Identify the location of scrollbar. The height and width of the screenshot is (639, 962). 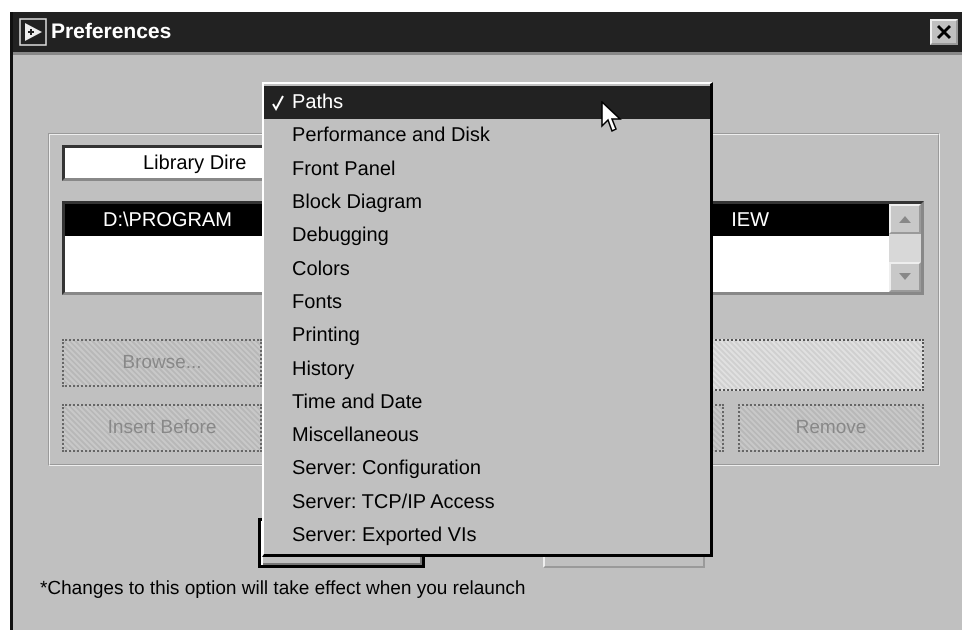
(905, 248).